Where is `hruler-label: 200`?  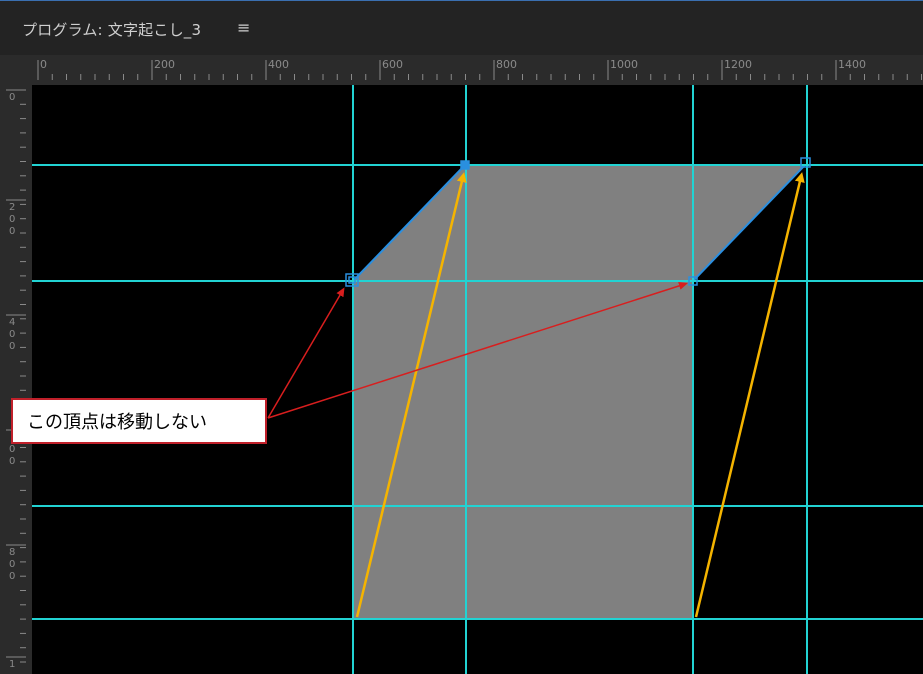 hruler-label: 200 is located at coordinates (164, 64).